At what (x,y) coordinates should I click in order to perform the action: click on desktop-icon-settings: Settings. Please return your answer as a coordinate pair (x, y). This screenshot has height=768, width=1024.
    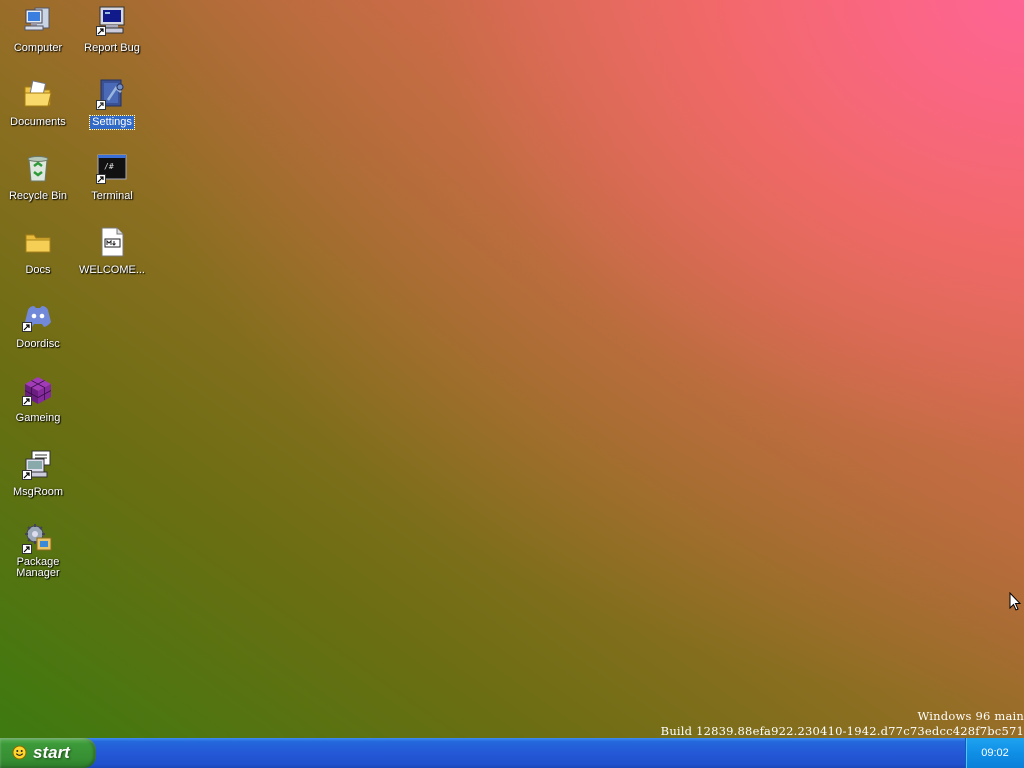
    Looking at the image, I should click on (112, 102).